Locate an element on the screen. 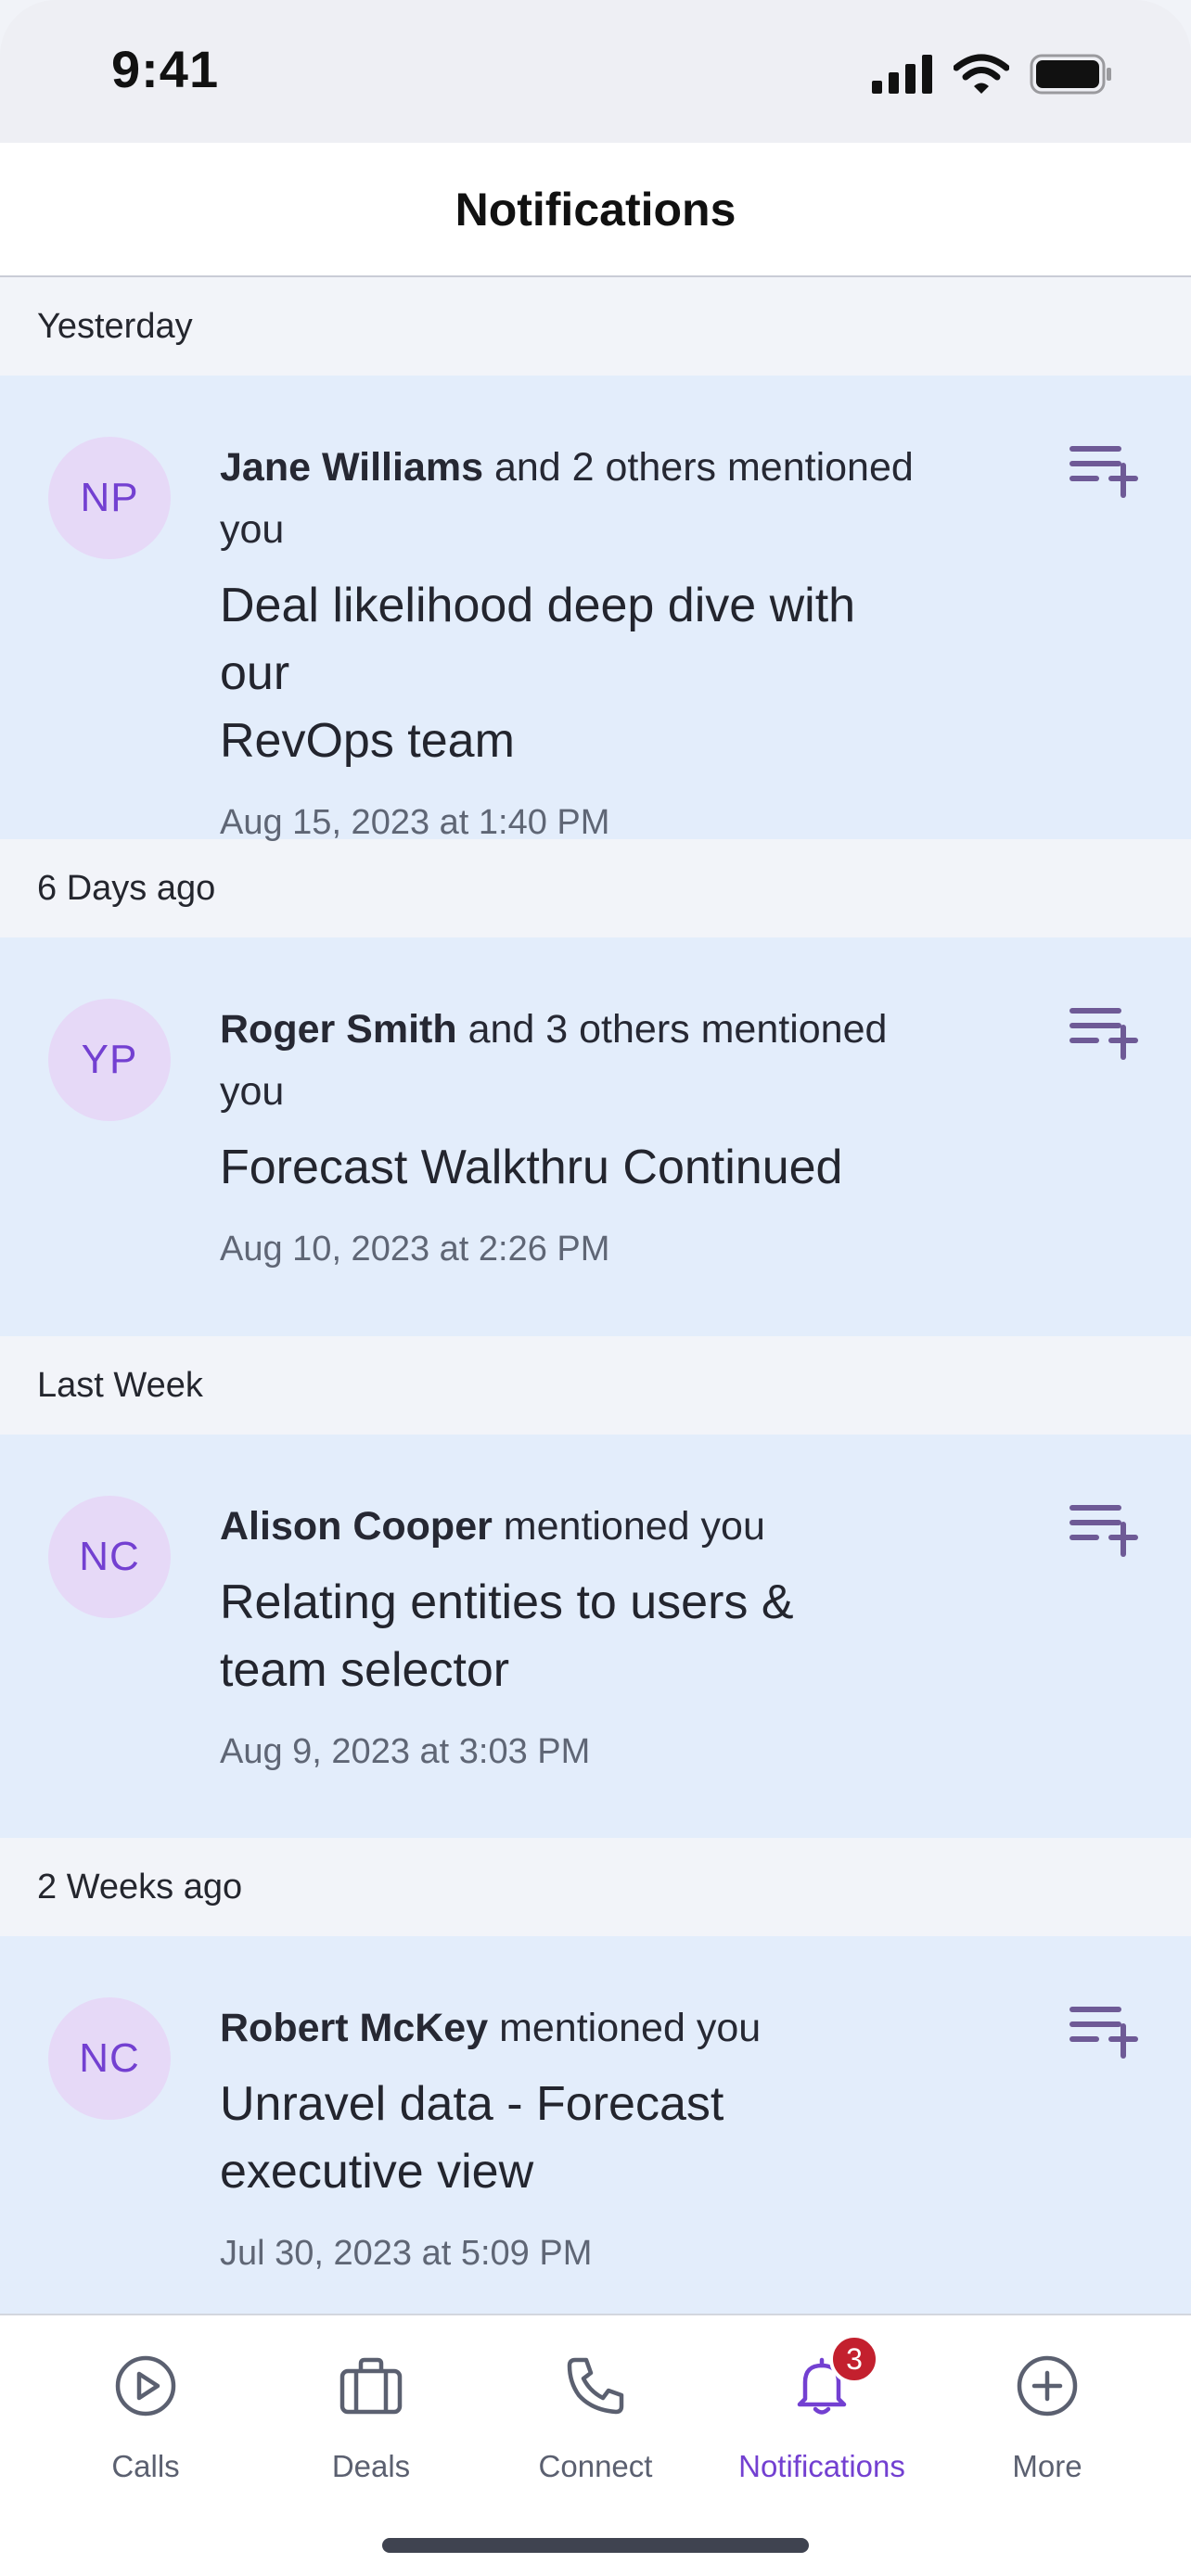  status-time: 9:41 is located at coordinates (165, 69).